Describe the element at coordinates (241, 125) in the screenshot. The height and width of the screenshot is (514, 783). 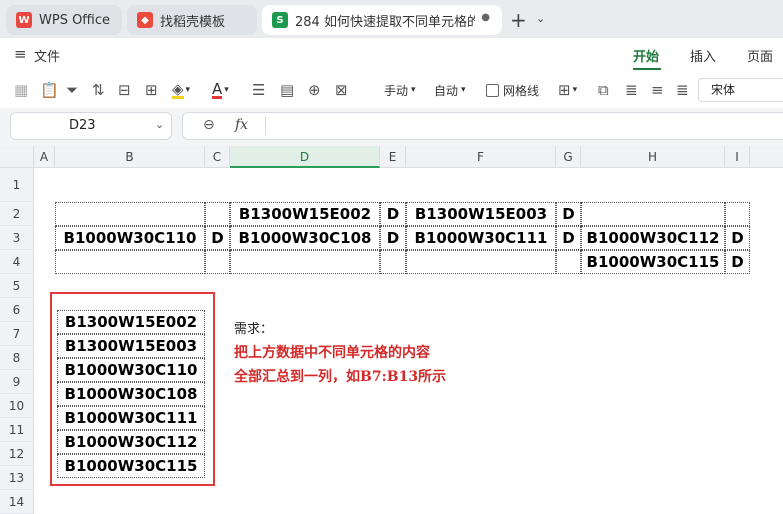
I see `fx-icon: fx` at that location.